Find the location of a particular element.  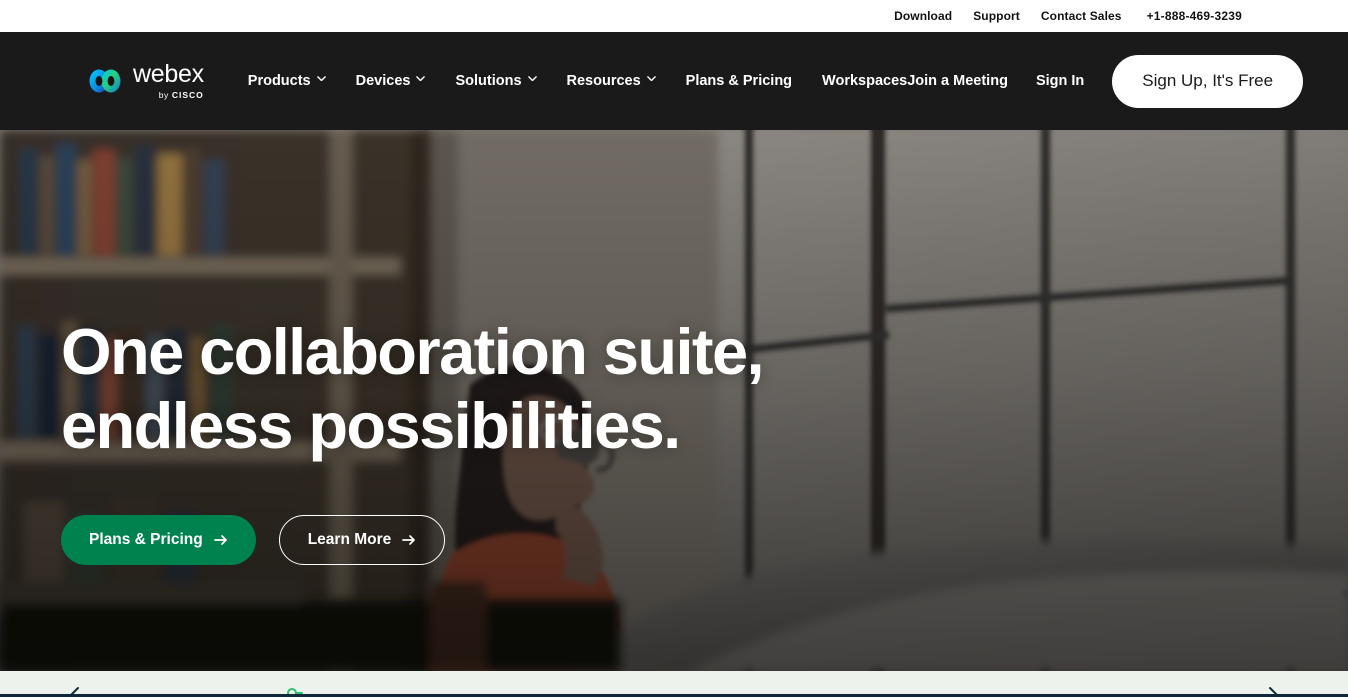

nav-item-resources: Resources is located at coordinates (611, 81).